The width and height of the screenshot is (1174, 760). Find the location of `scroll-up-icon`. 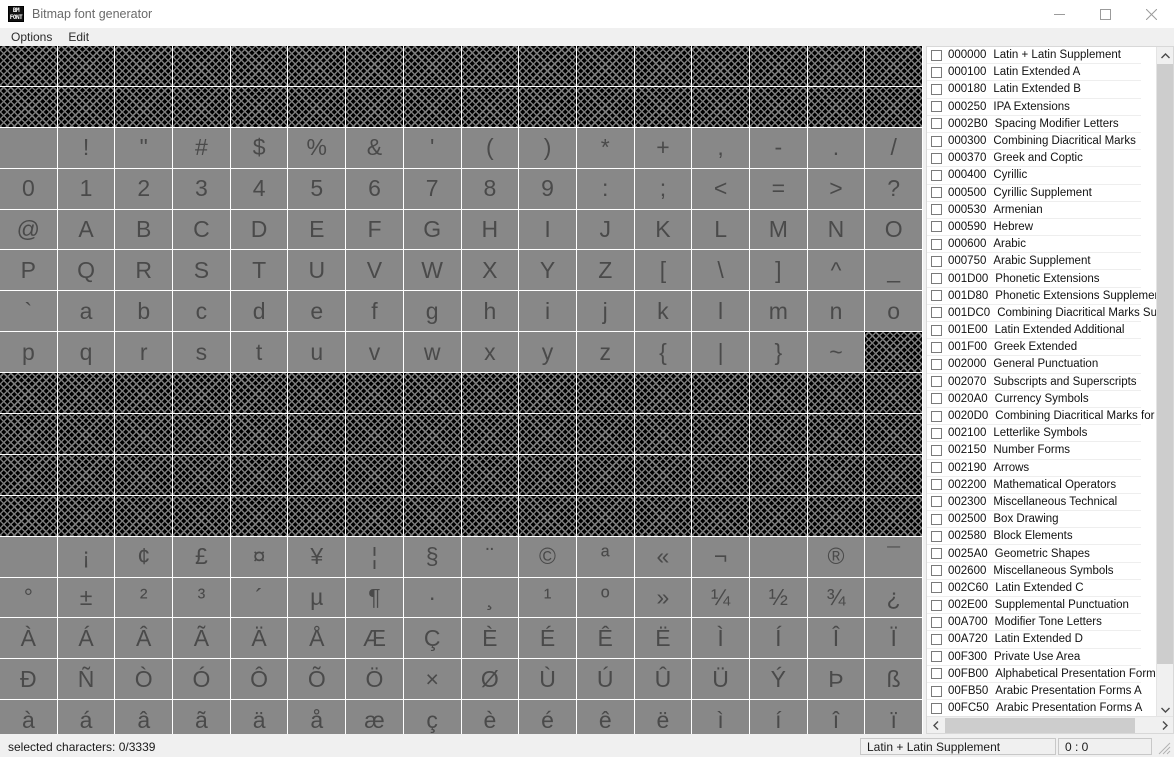

scroll-up-icon is located at coordinates (1165, 55).